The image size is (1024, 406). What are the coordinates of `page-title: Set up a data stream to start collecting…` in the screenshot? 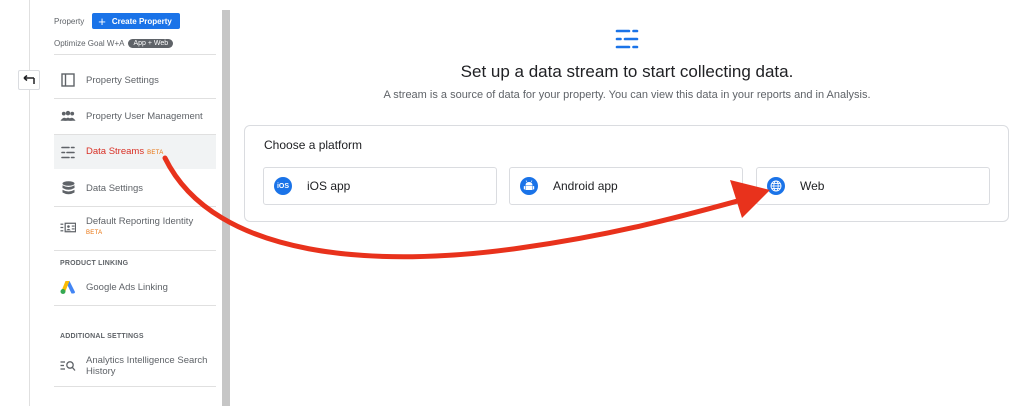 It's located at (627, 71).